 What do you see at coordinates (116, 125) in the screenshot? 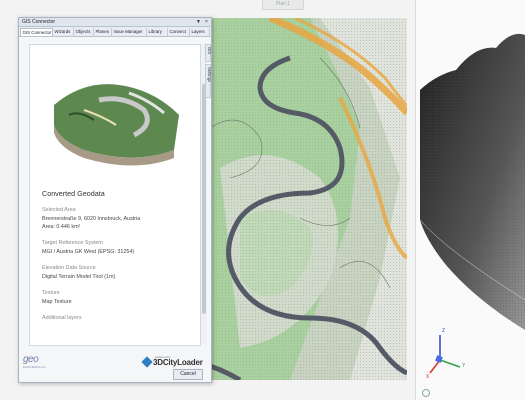
I see `terrain-preview-image` at bounding box center [116, 125].